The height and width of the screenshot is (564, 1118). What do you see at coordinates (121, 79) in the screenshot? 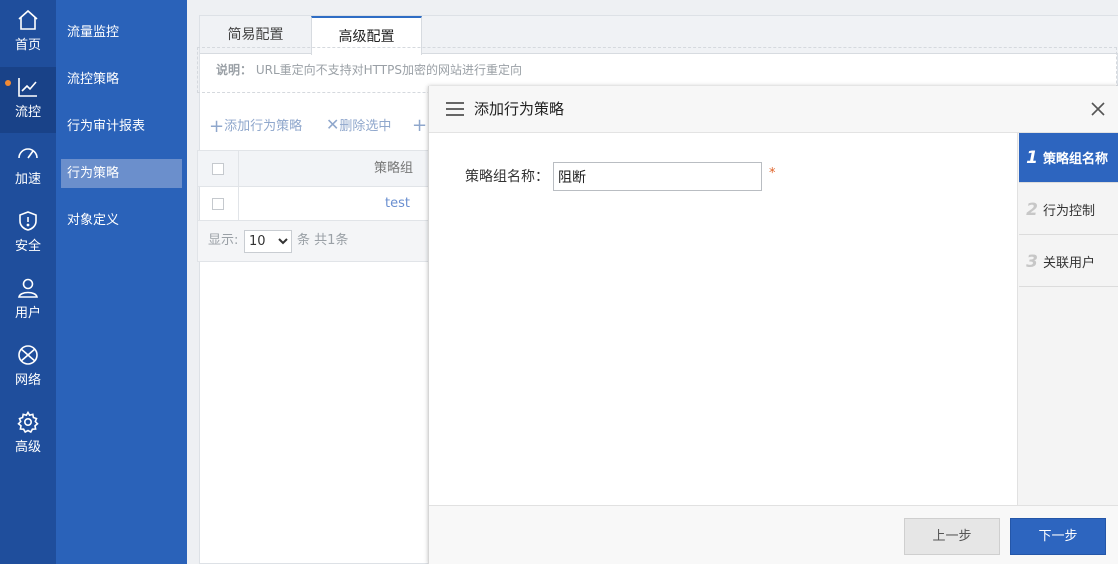
I see `sub-item-flow-policy: 流控策略` at bounding box center [121, 79].